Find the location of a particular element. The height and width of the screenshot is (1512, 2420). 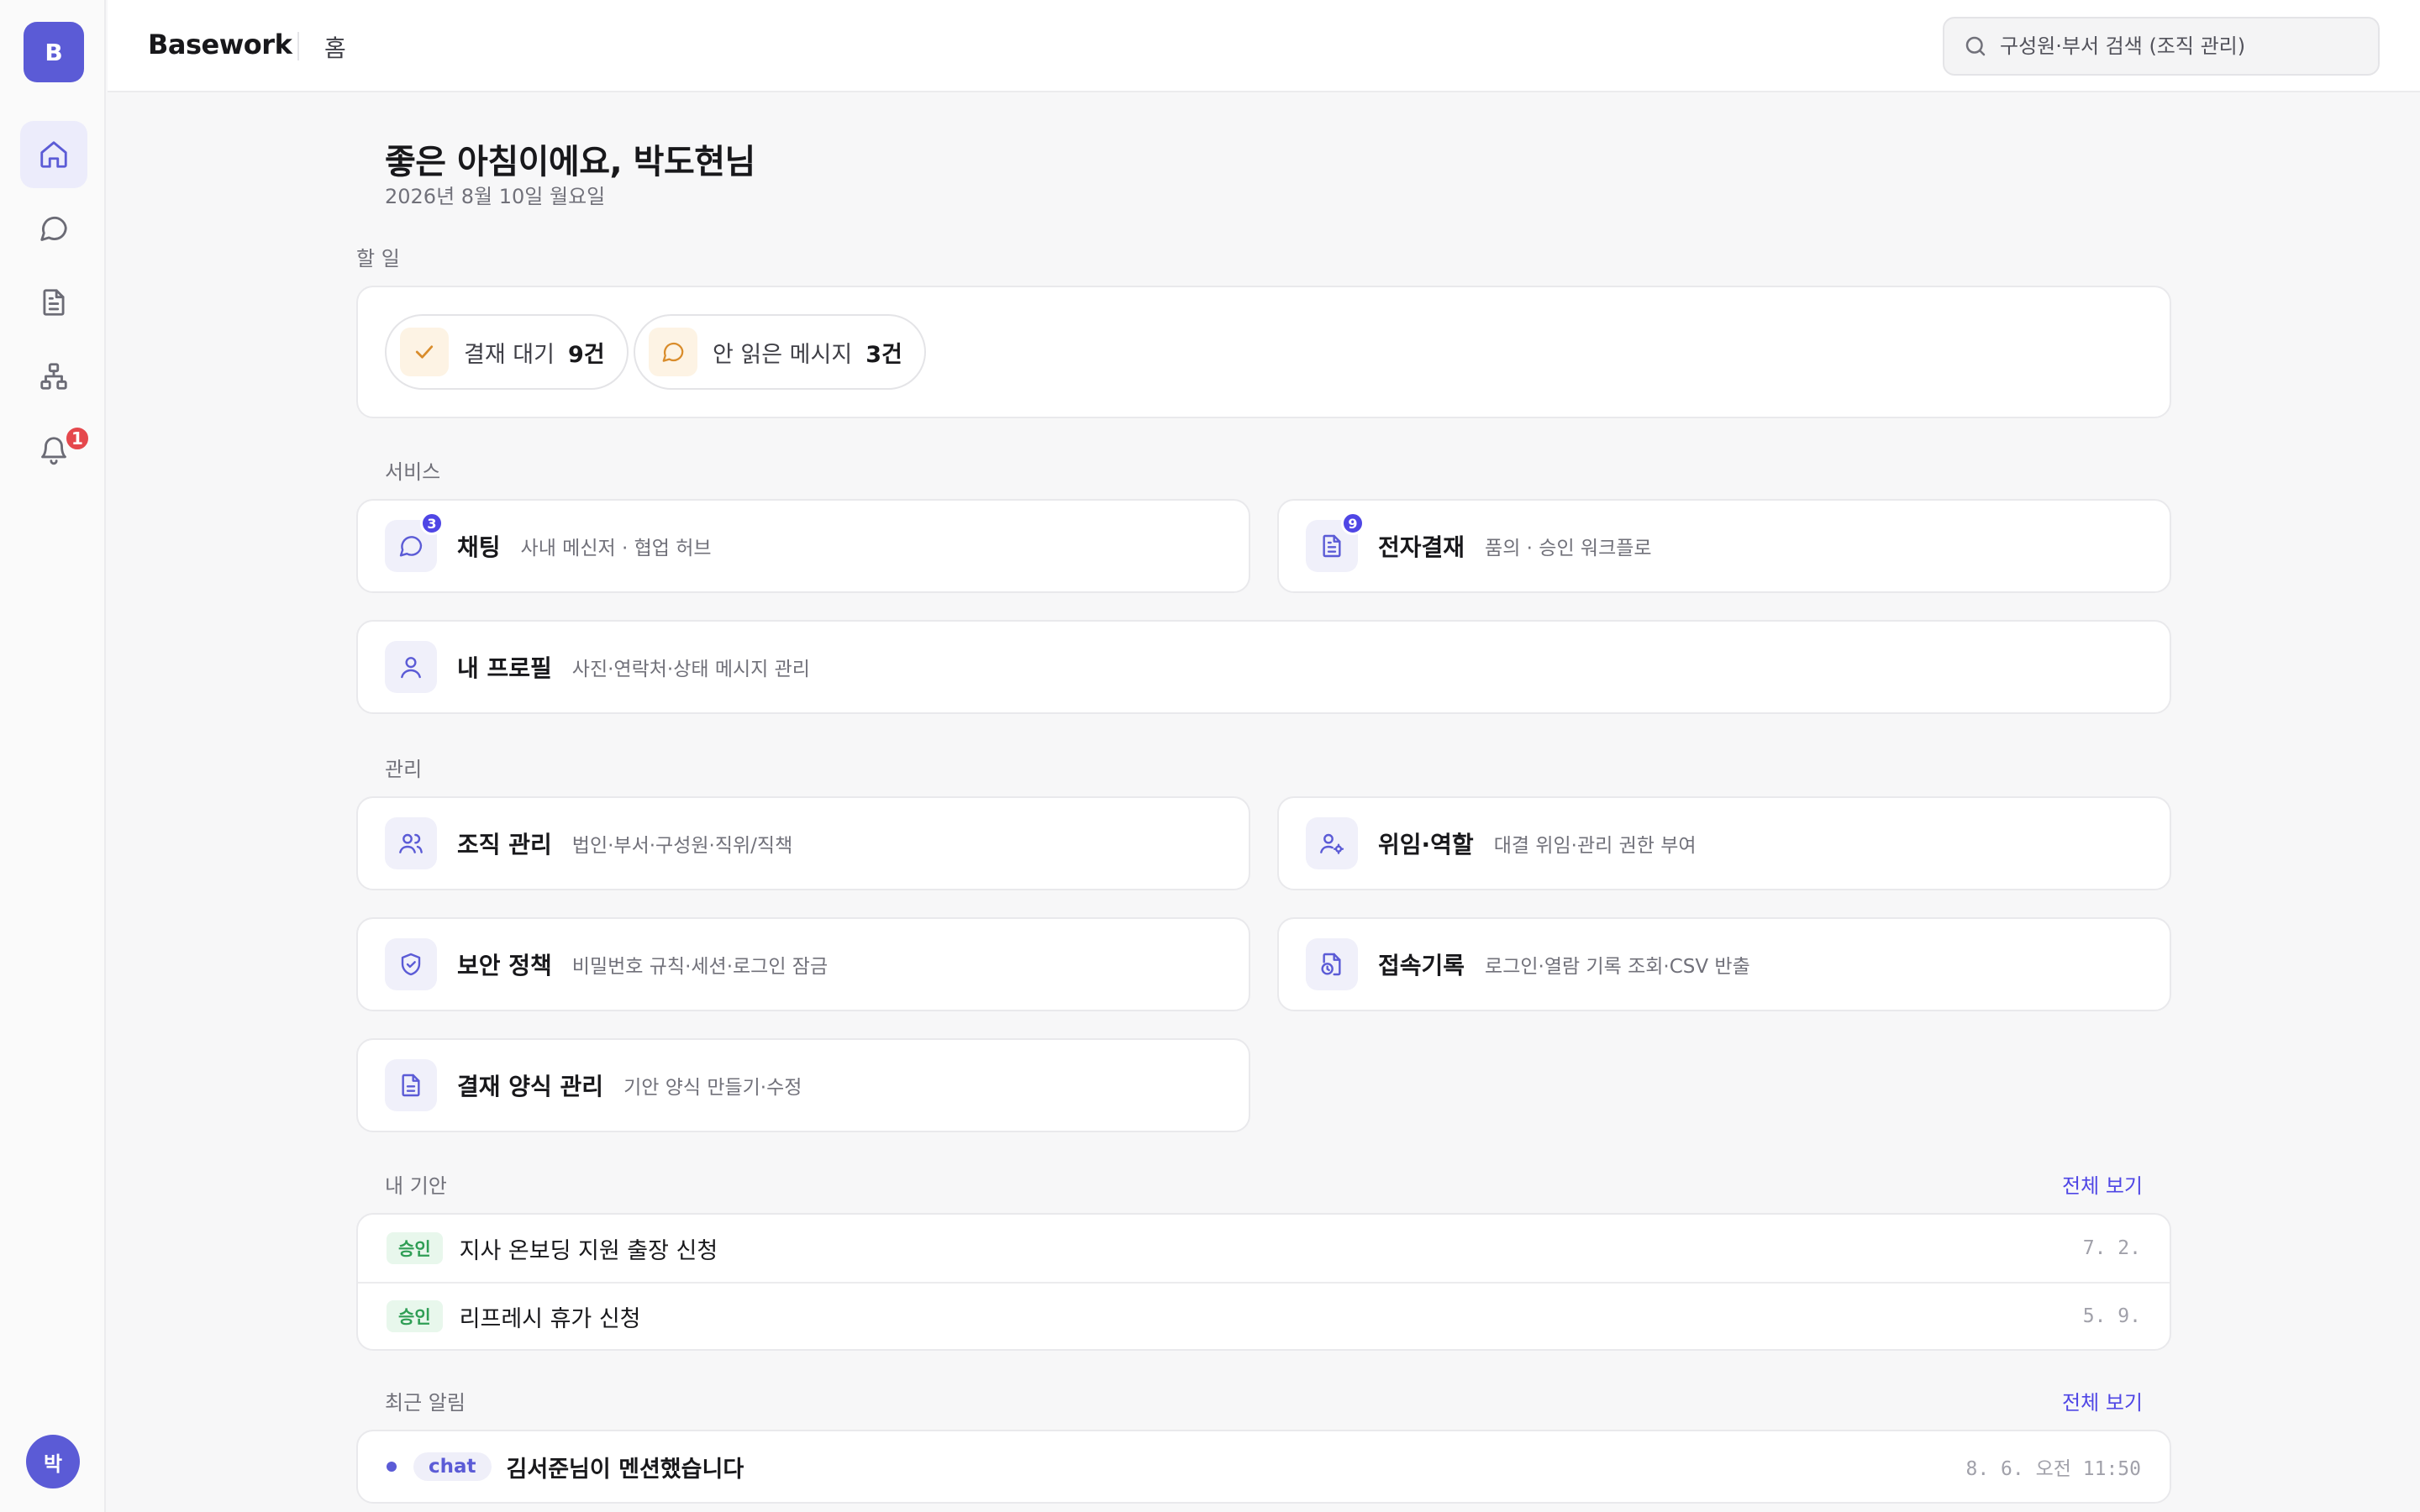

admin-desc: 비밀번호 규칙·세션·로그인 잠금 is located at coordinates (700, 967).